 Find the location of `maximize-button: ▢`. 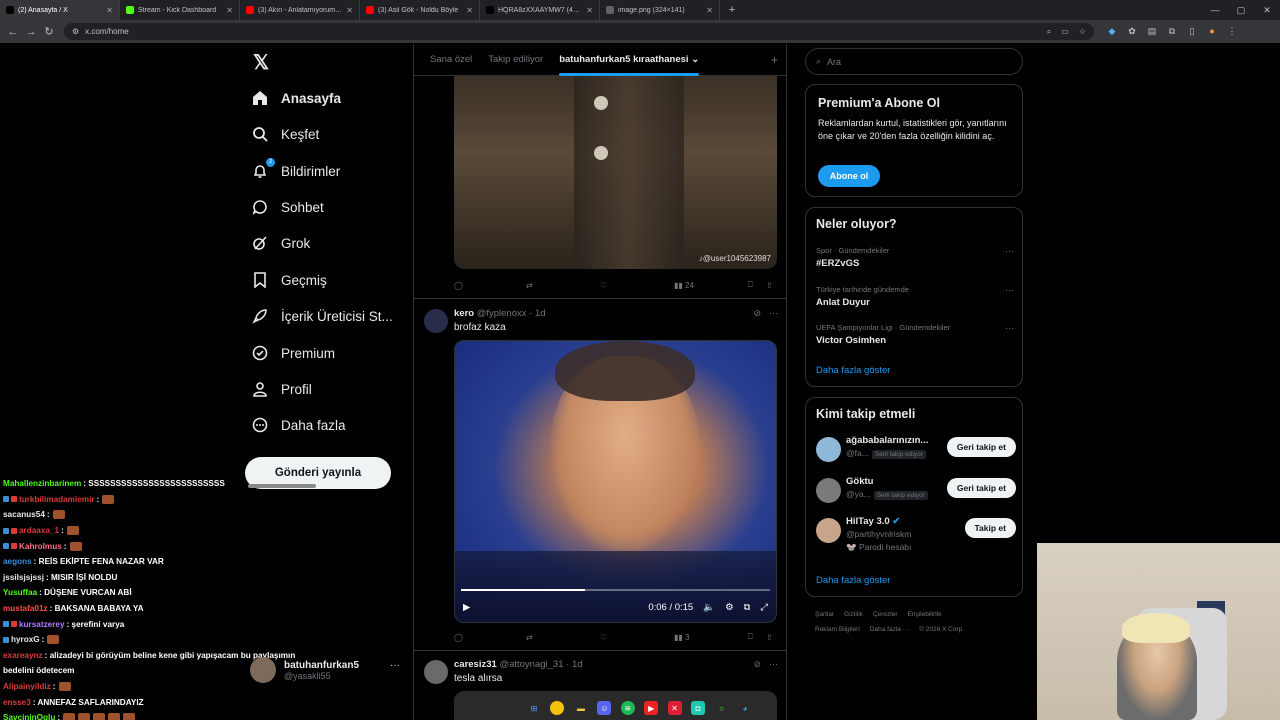

maximize-button: ▢ is located at coordinates (1241, 10).